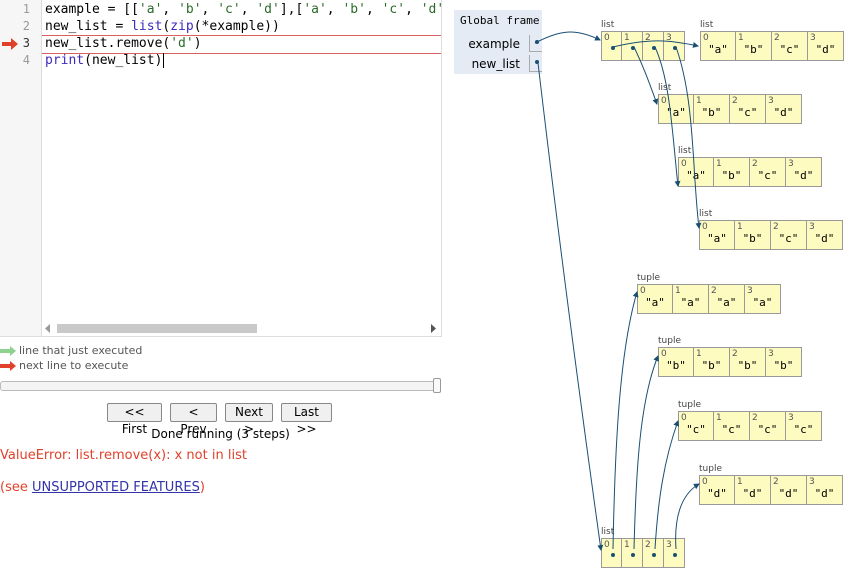  I want to click on legend-next: next line to execute, so click(64, 366).